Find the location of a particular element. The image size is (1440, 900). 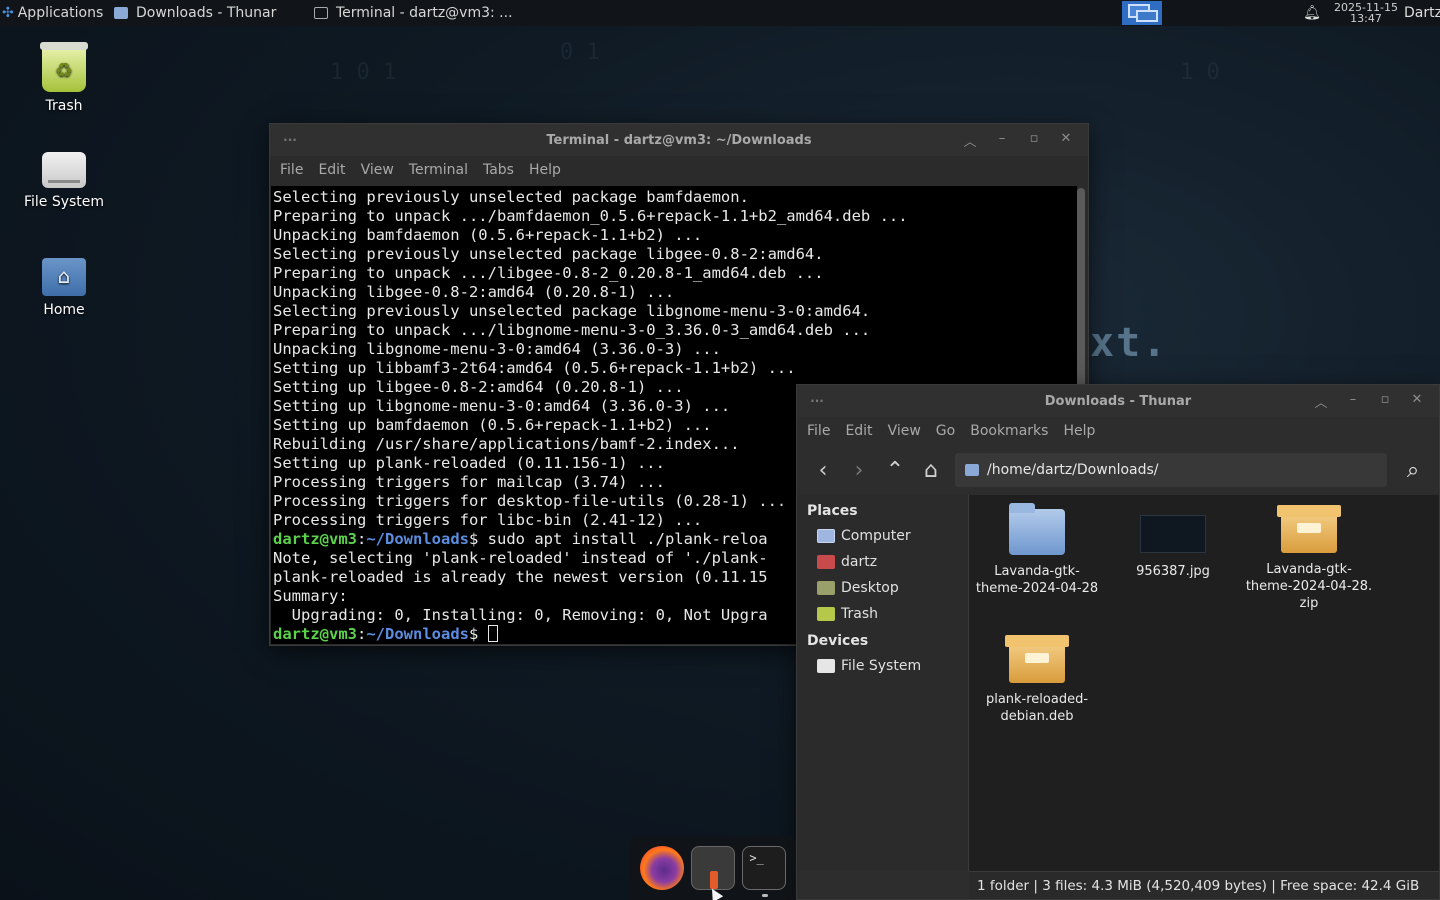

package-icon is located at coordinates (1037, 659).